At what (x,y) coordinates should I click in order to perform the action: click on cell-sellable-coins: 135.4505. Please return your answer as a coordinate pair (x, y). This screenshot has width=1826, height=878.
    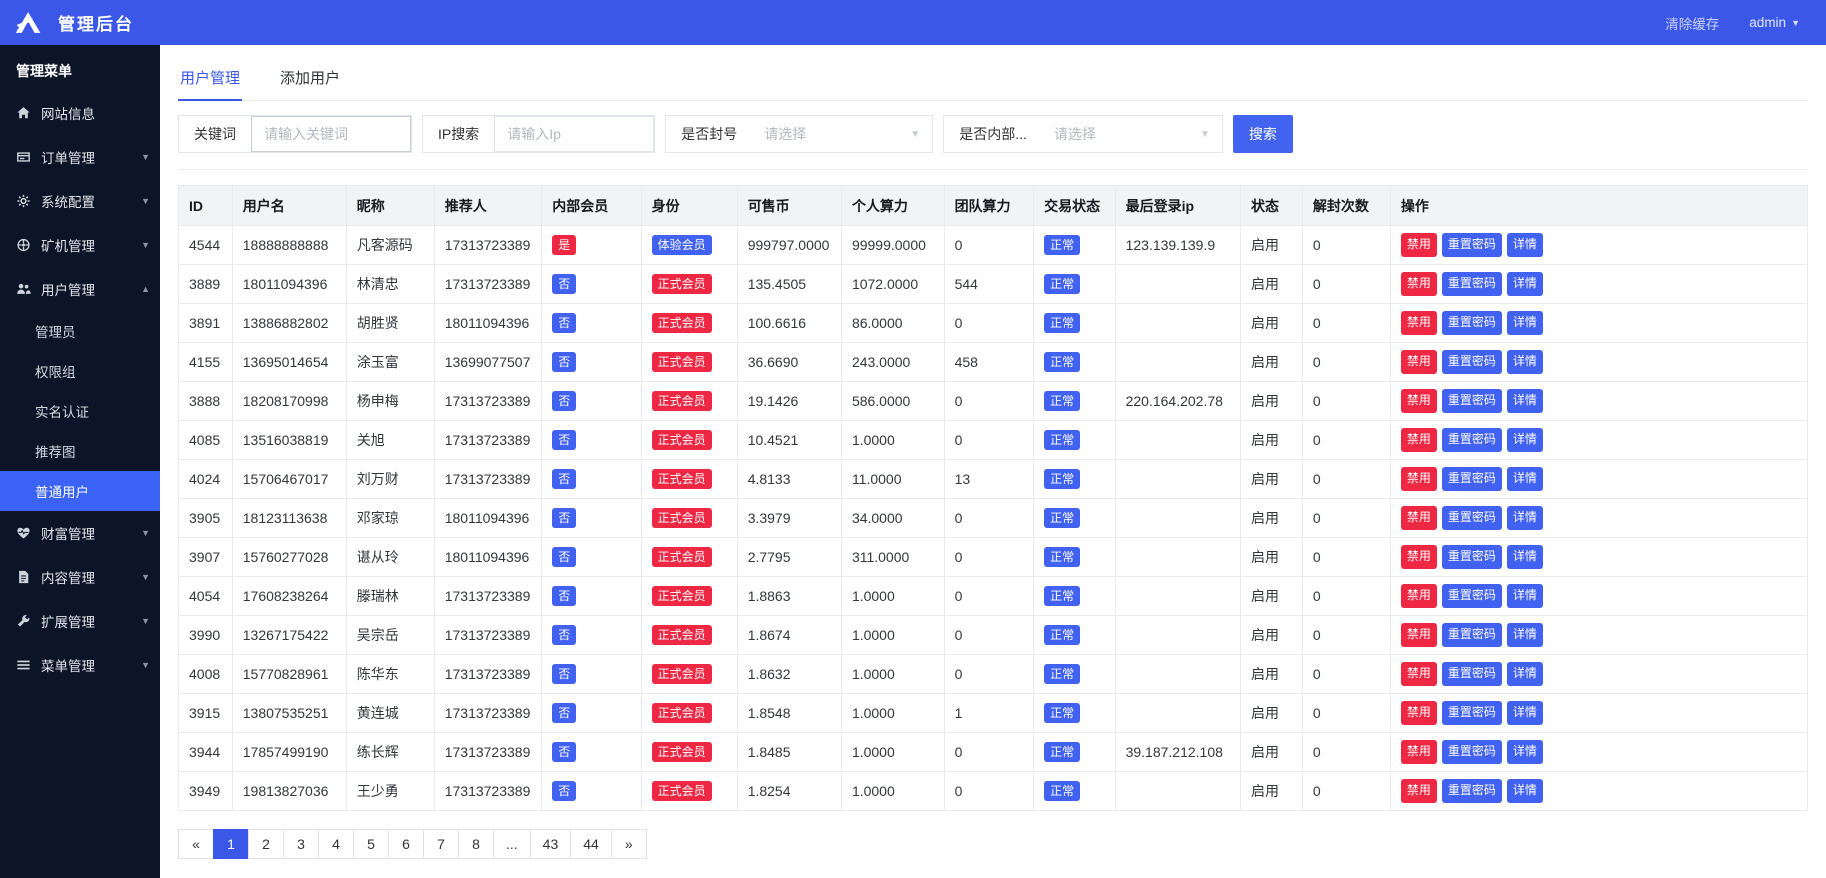
    Looking at the image, I should click on (789, 284).